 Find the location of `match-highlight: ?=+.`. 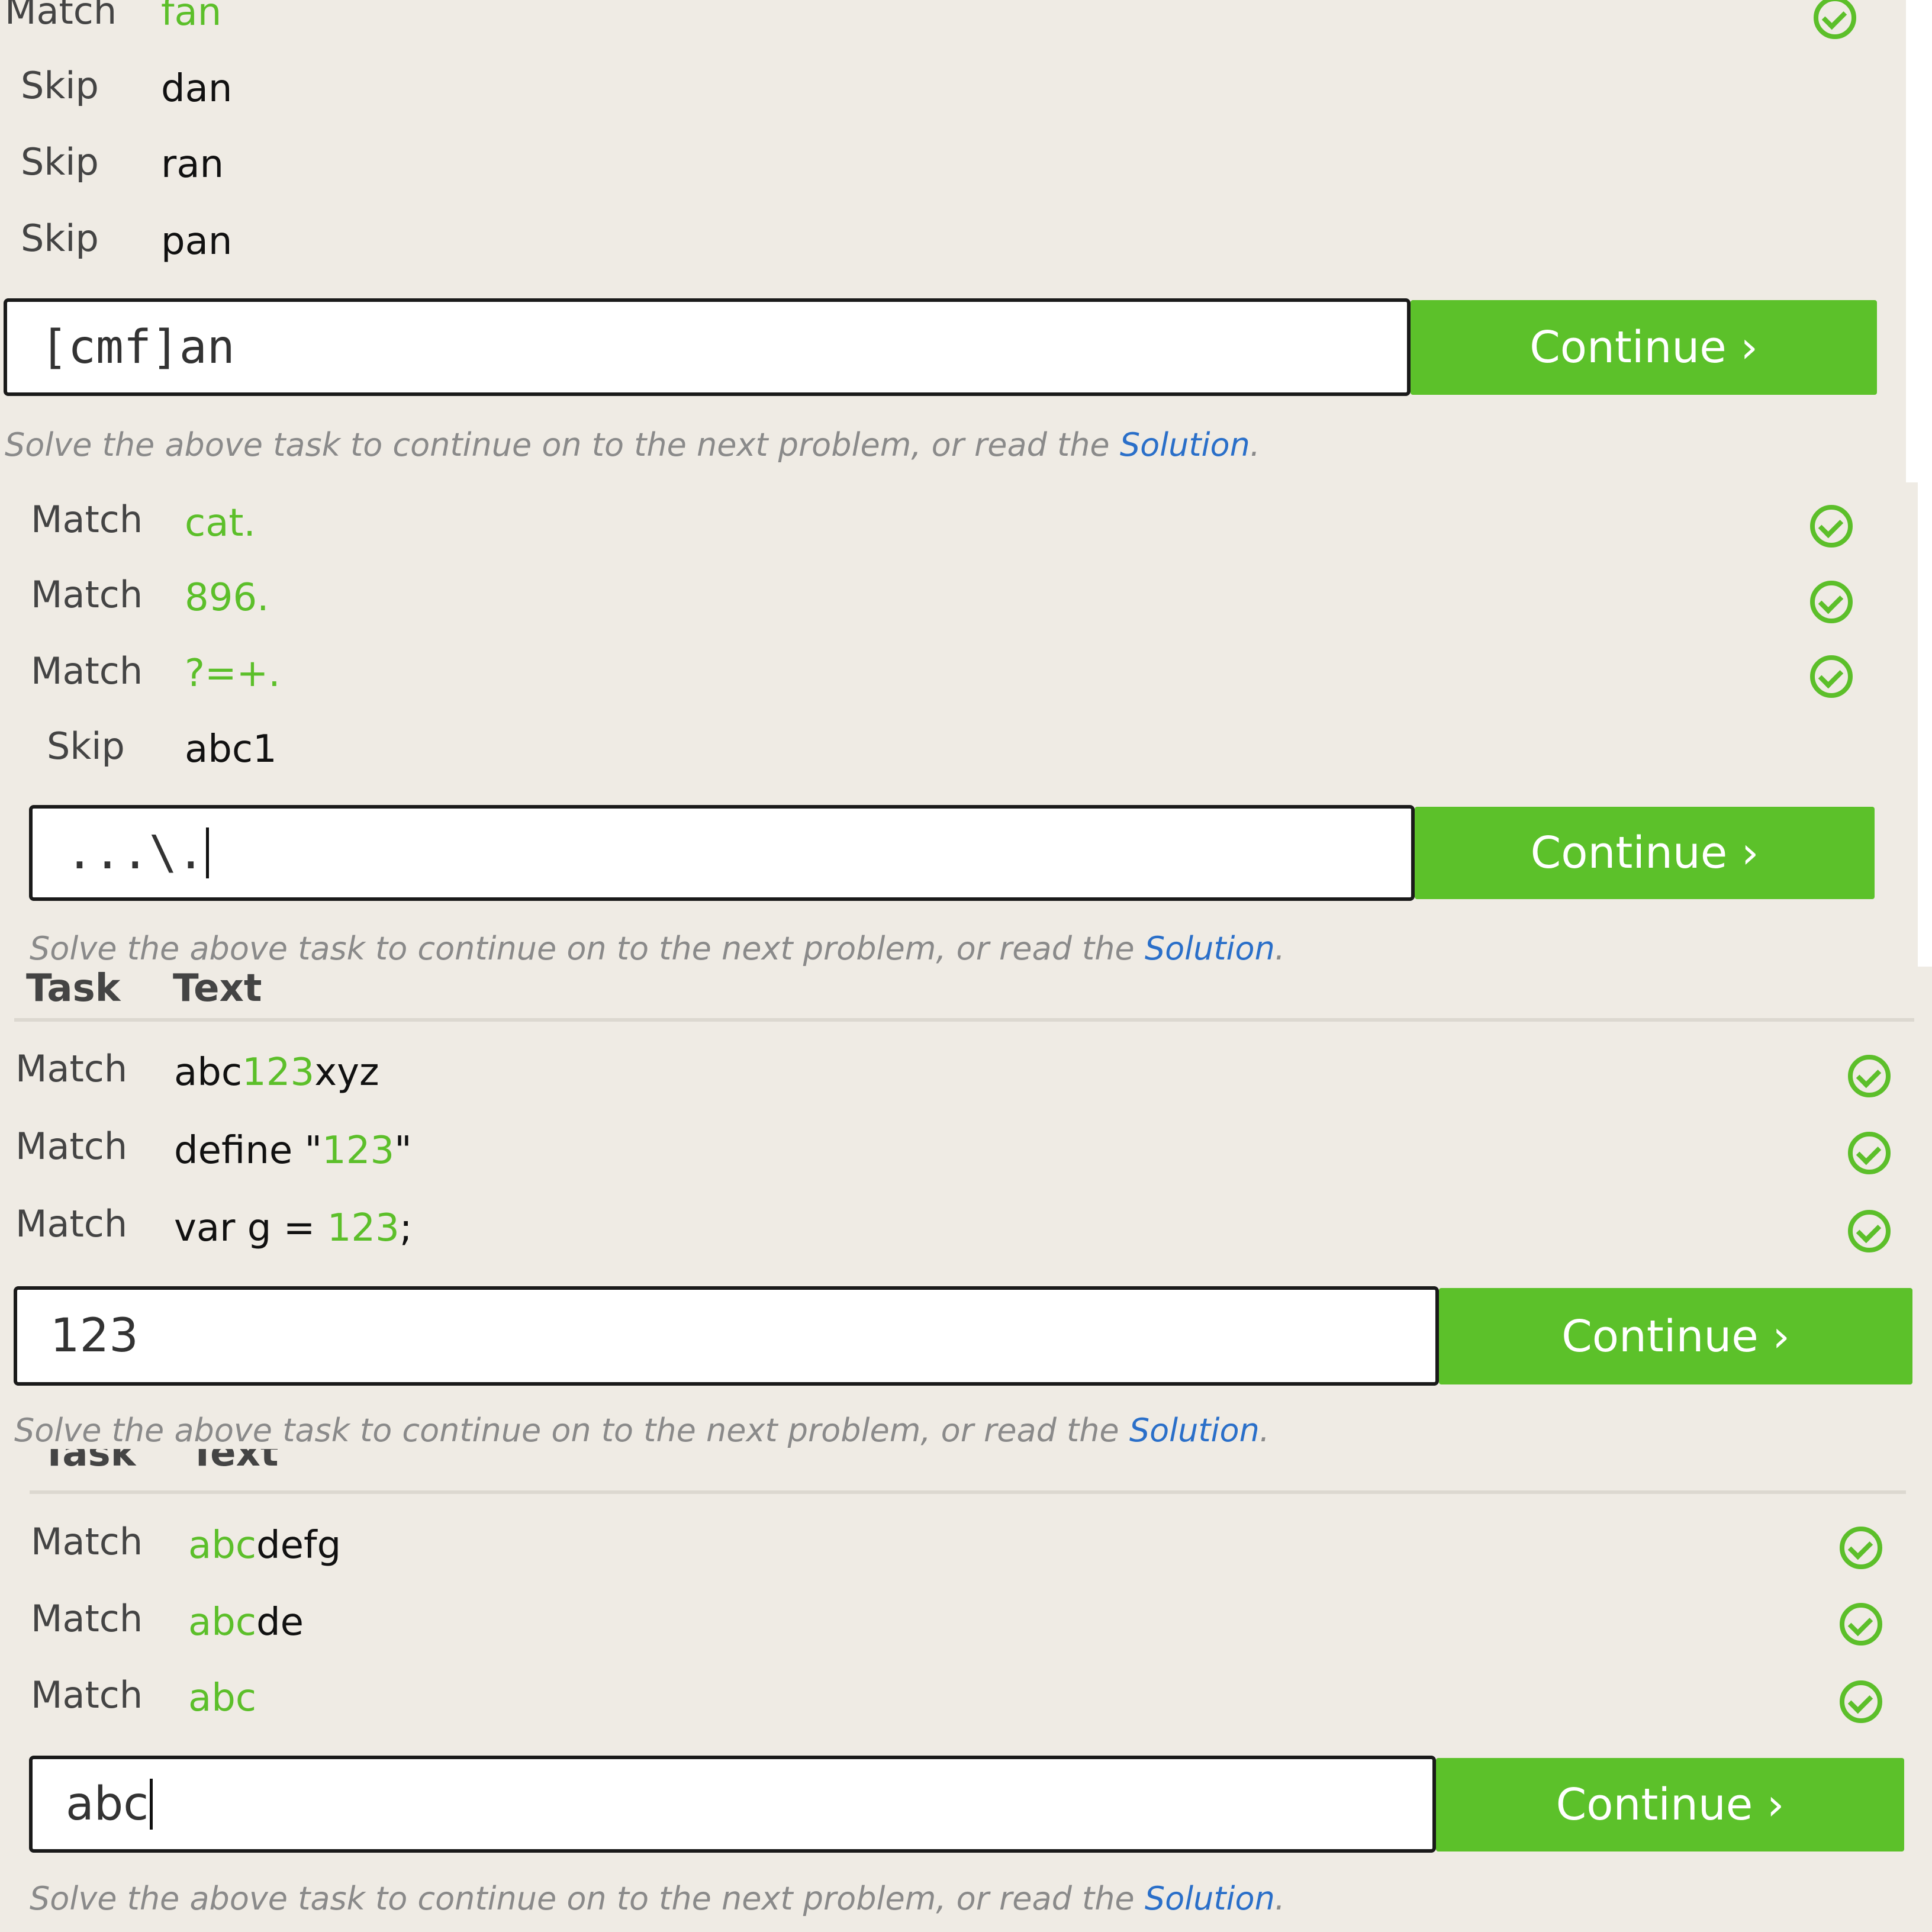

match-highlight: ?=+. is located at coordinates (233, 674).